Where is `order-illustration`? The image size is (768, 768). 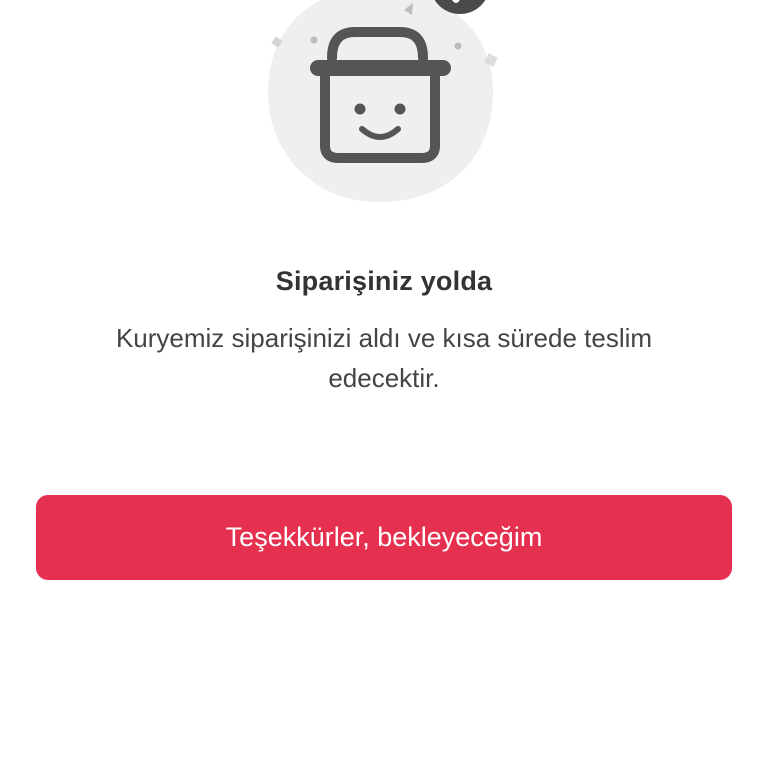 order-illustration is located at coordinates (380, 105).